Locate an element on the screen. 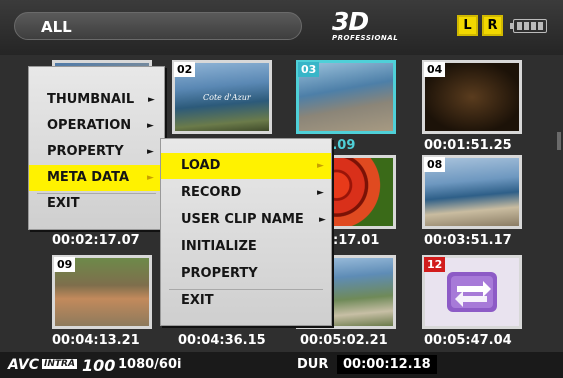  clip-duration: 00:05:02.21 is located at coordinates (344, 340).